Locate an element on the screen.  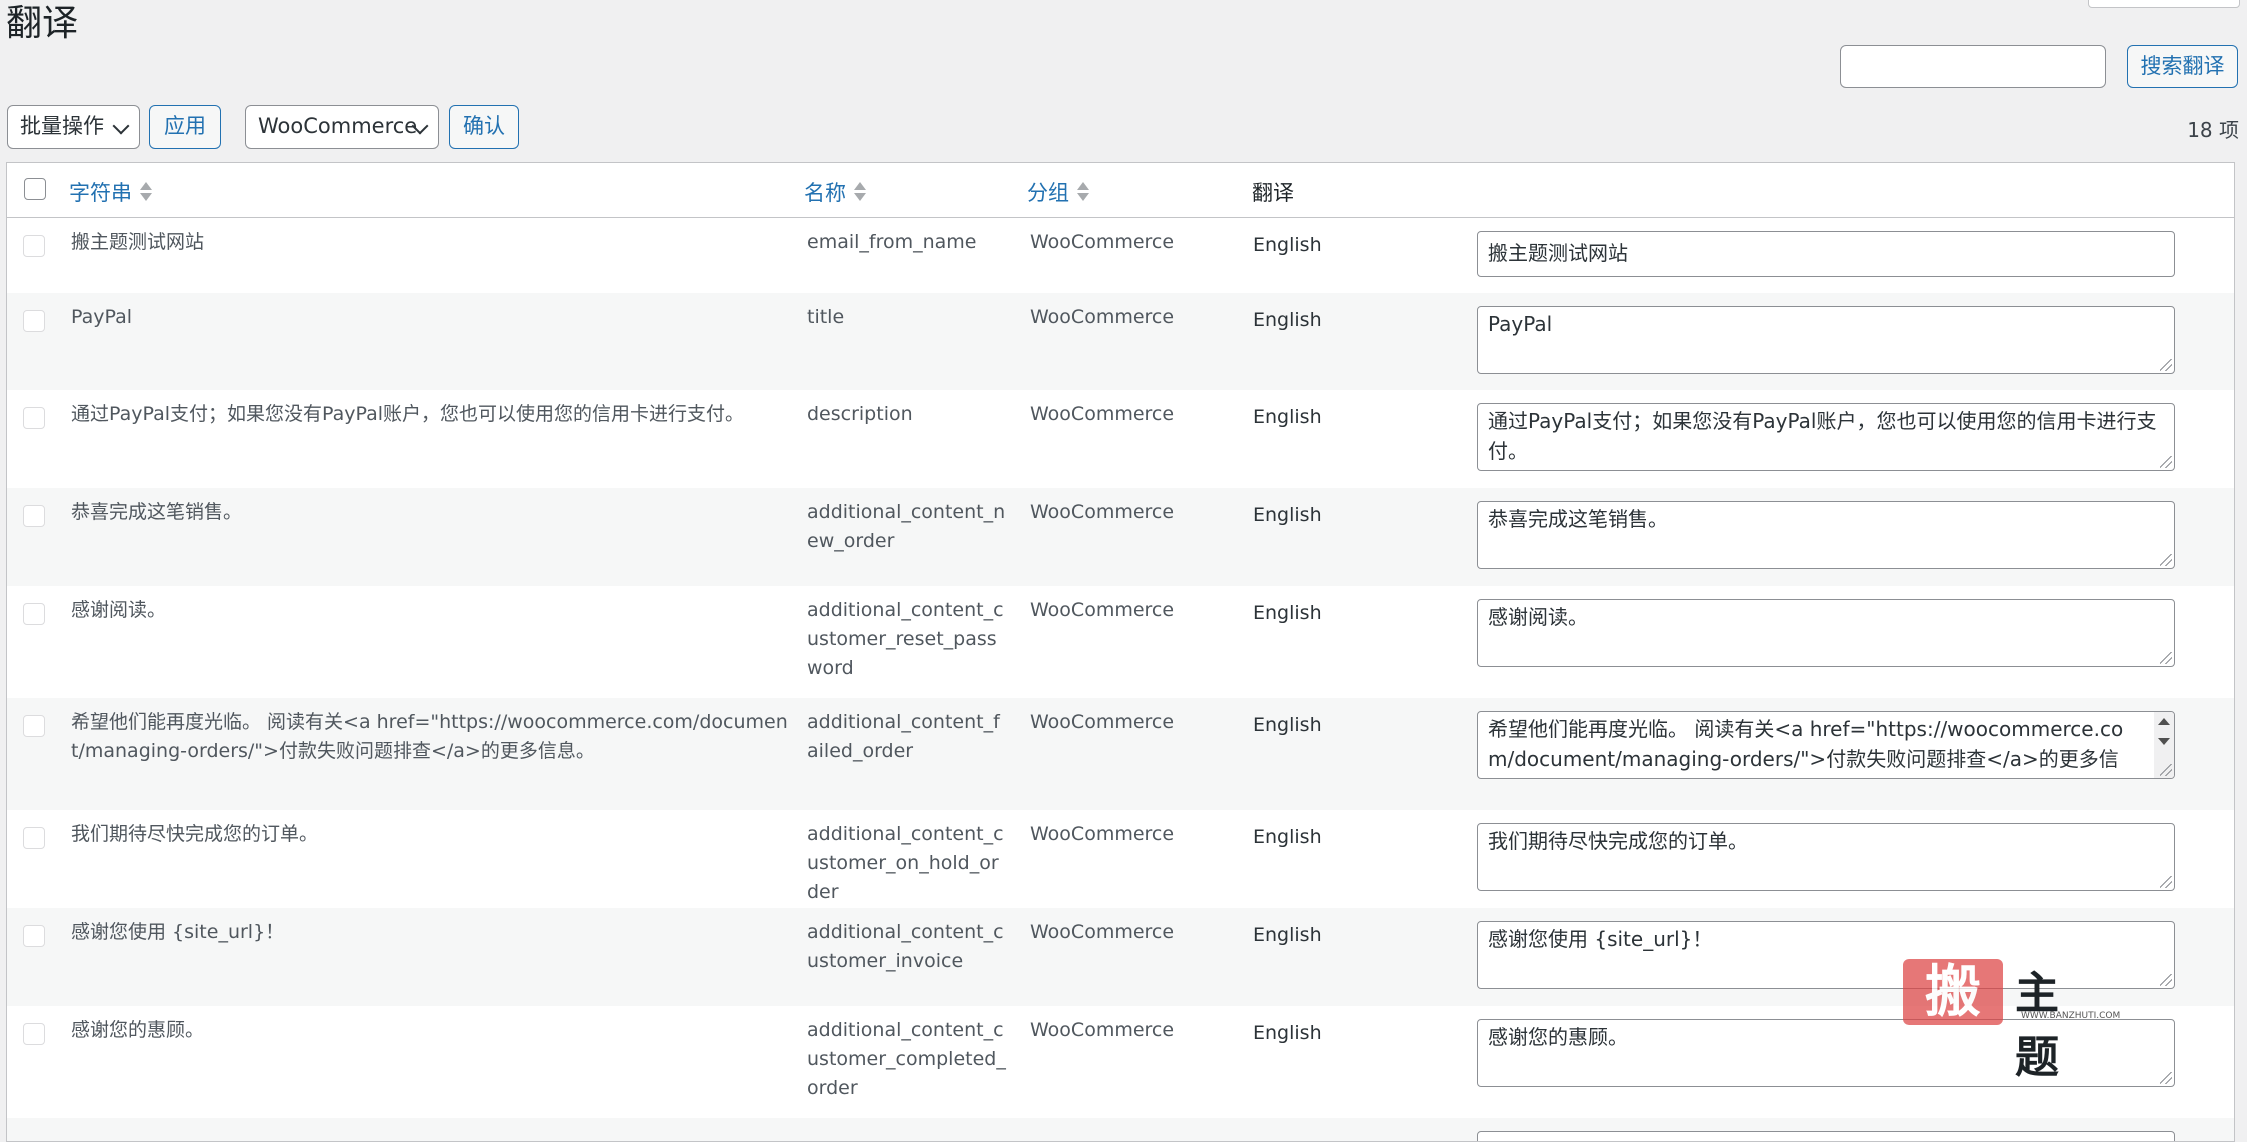
translation-text: 搬主题测试网站 is located at coordinates (1558, 253).